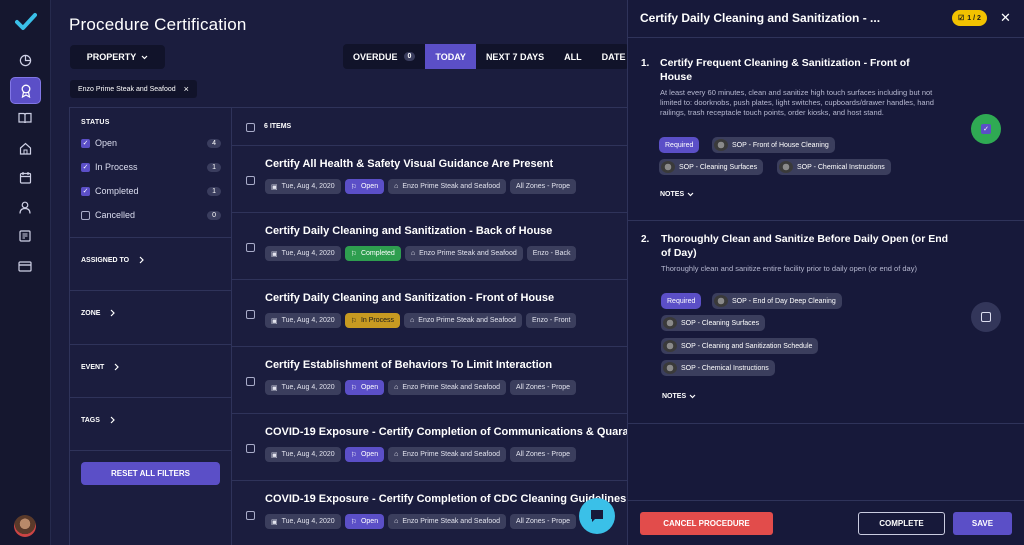  Describe the element at coordinates (25, 526) in the screenshot. I see `avatar` at that location.